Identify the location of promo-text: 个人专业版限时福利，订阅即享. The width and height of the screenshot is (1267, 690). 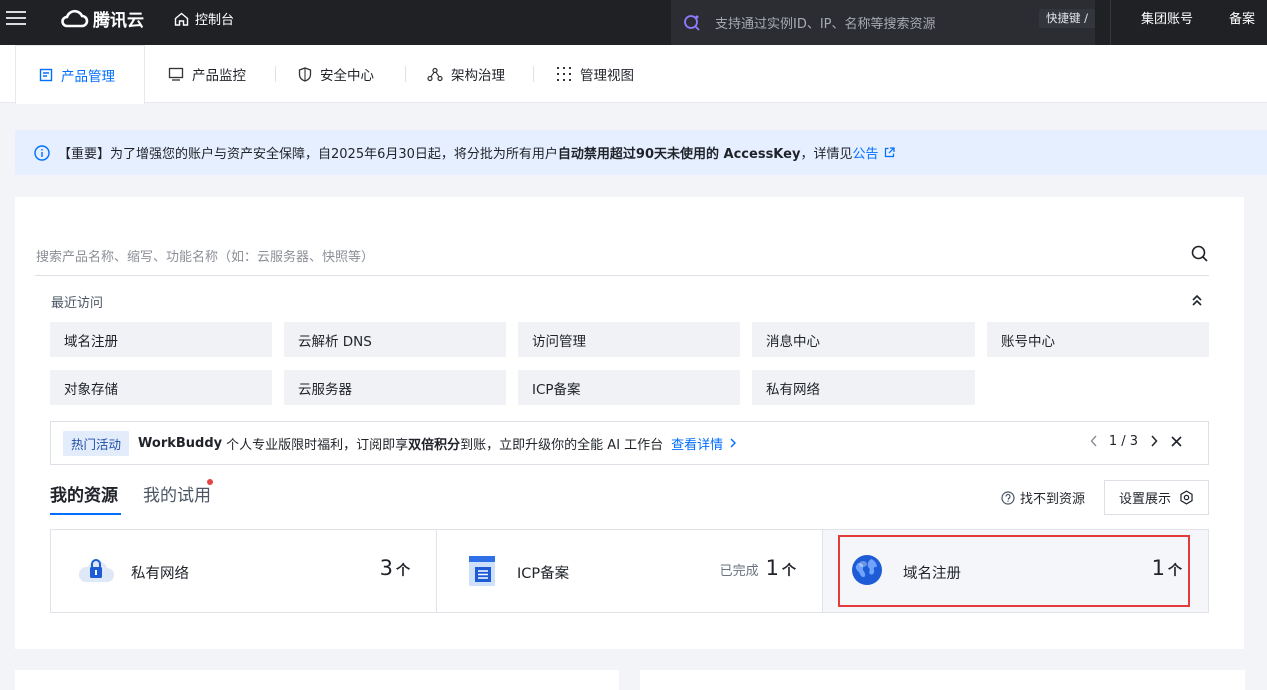
(317, 445).